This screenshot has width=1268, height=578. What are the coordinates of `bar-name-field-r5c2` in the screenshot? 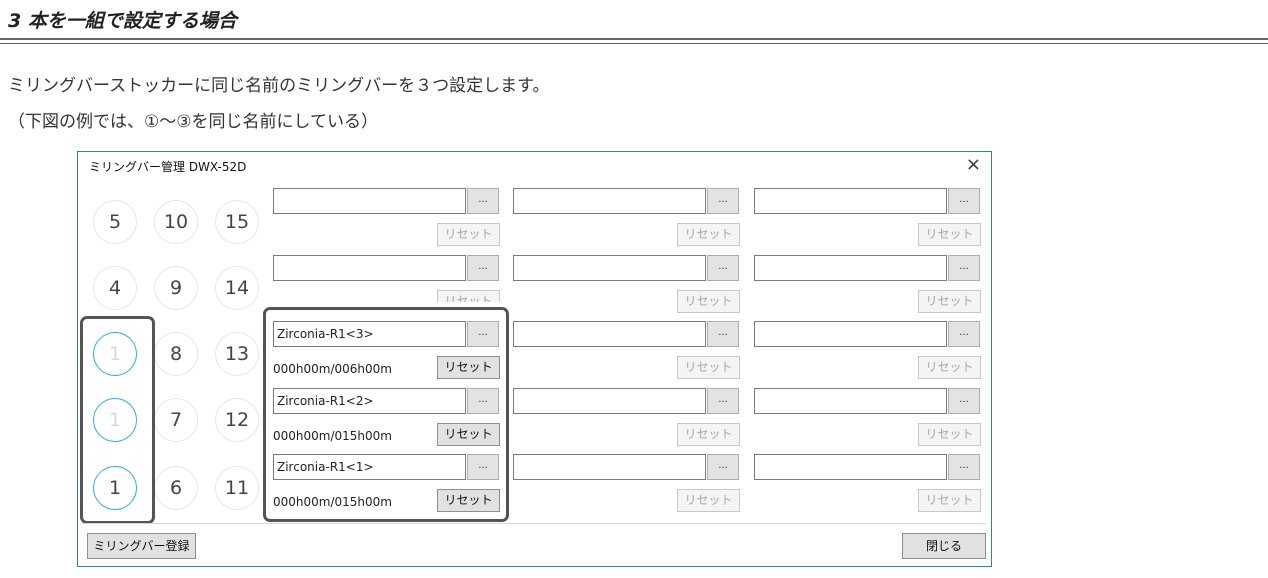 It's located at (609, 467).